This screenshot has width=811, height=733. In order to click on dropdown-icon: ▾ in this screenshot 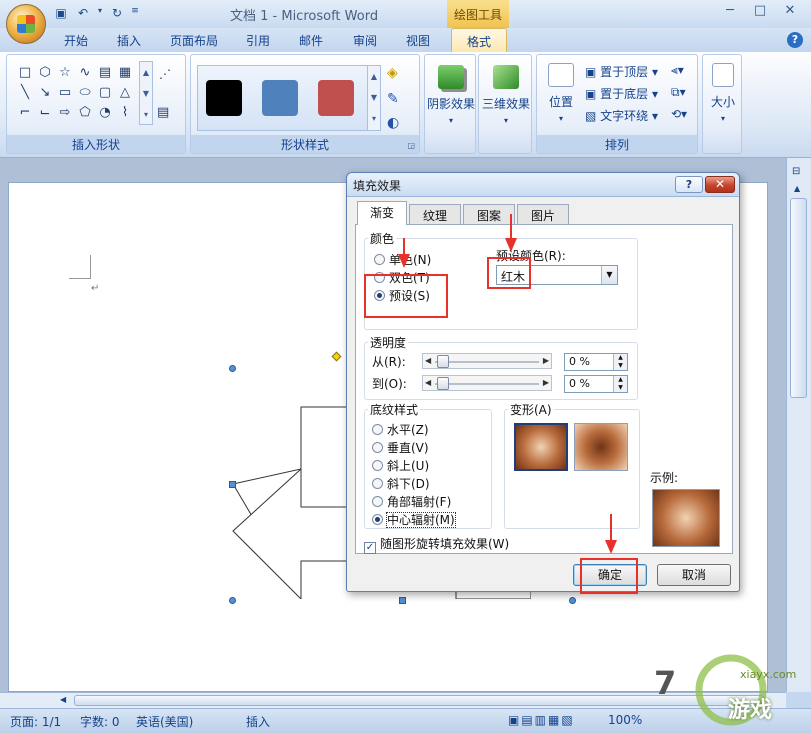, I will do `click(100, 14)`.